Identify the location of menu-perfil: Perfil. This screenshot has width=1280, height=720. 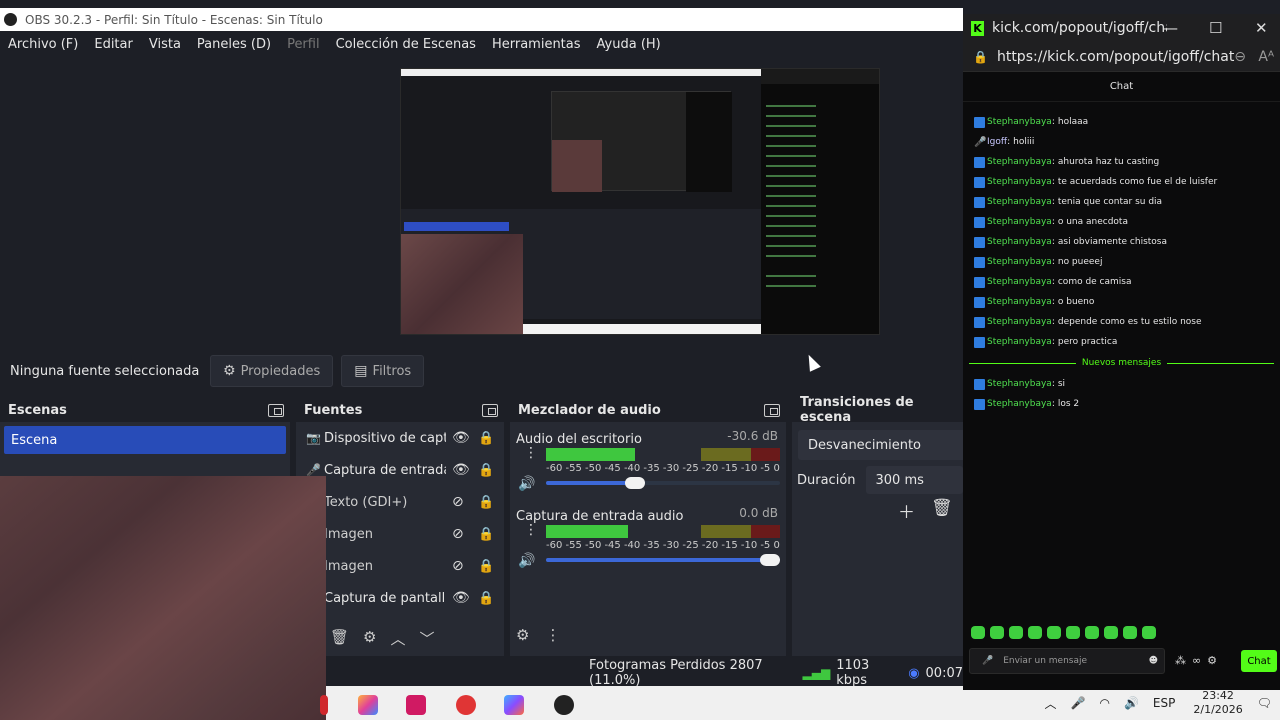
(303, 44).